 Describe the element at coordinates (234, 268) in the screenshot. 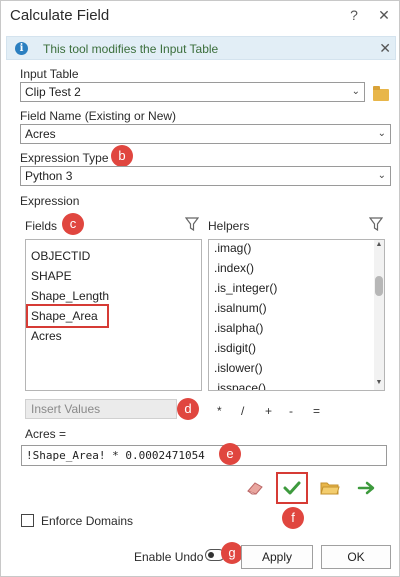

I see `helper-item: .index()` at that location.